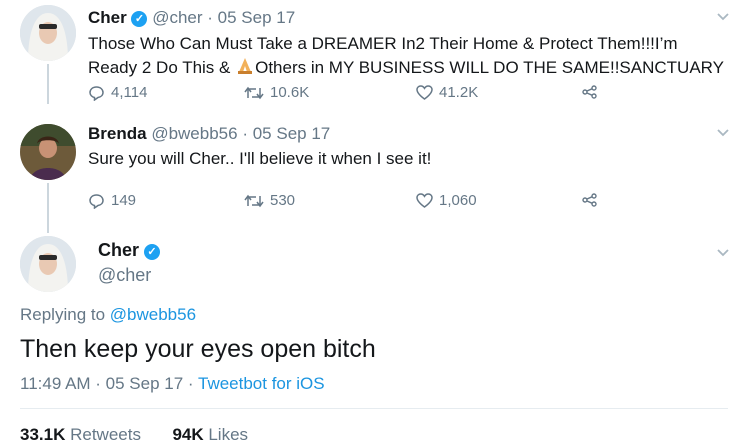  Describe the element at coordinates (290, 92) in the screenshot. I see `retweet-count: 10.6K` at that location.